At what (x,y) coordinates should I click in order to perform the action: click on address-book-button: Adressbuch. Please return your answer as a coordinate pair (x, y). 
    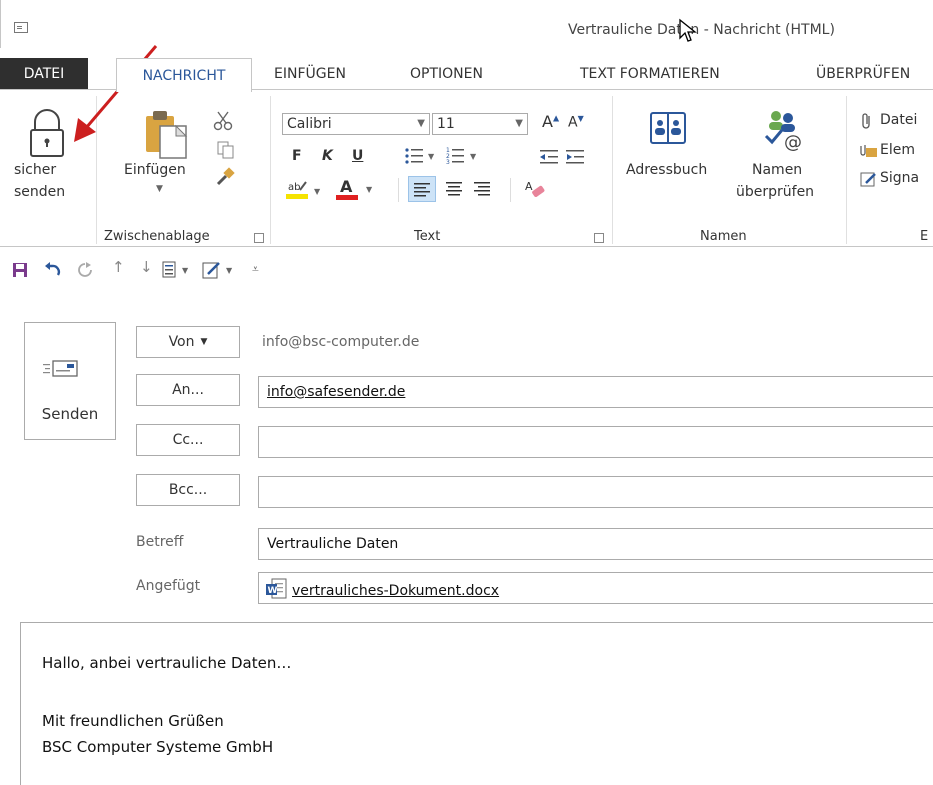
    Looking at the image, I should click on (665, 144).